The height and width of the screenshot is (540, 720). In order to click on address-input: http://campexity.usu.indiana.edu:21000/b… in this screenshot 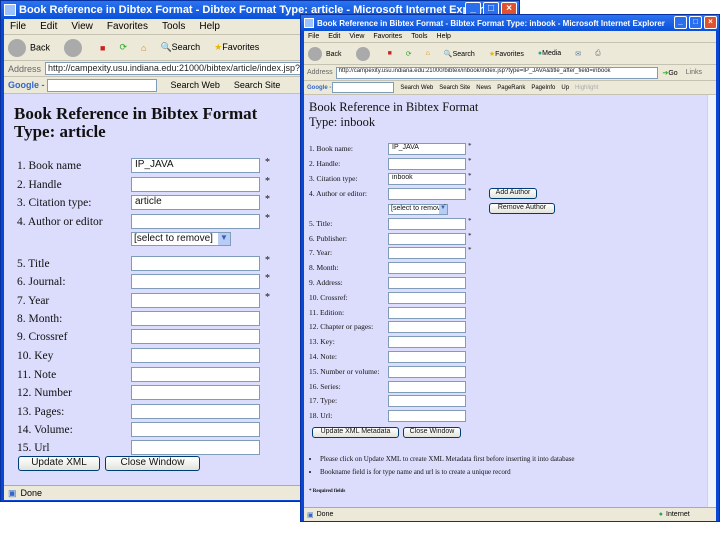, I will do `click(497, 72)`.